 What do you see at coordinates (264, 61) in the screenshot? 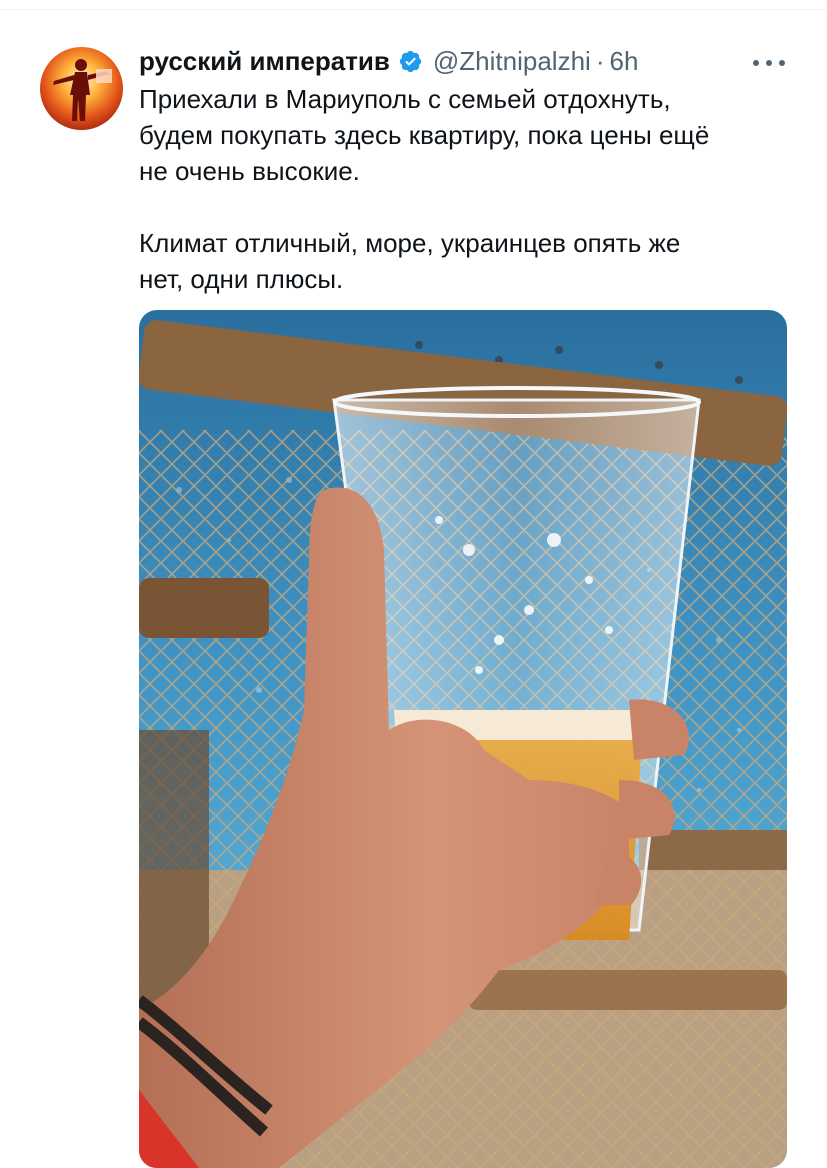
I see `display-name: русский императив` at bounding box center [264, 61].